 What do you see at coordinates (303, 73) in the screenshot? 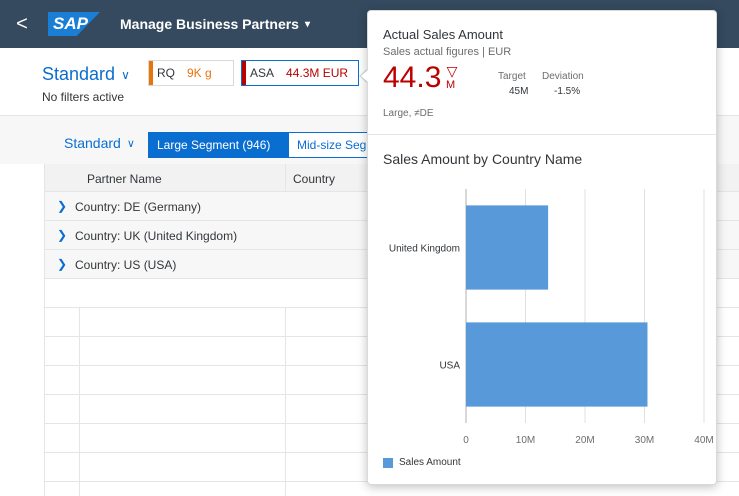
I see `kpi-value: 44.3M` at bounding box center [303, 73].